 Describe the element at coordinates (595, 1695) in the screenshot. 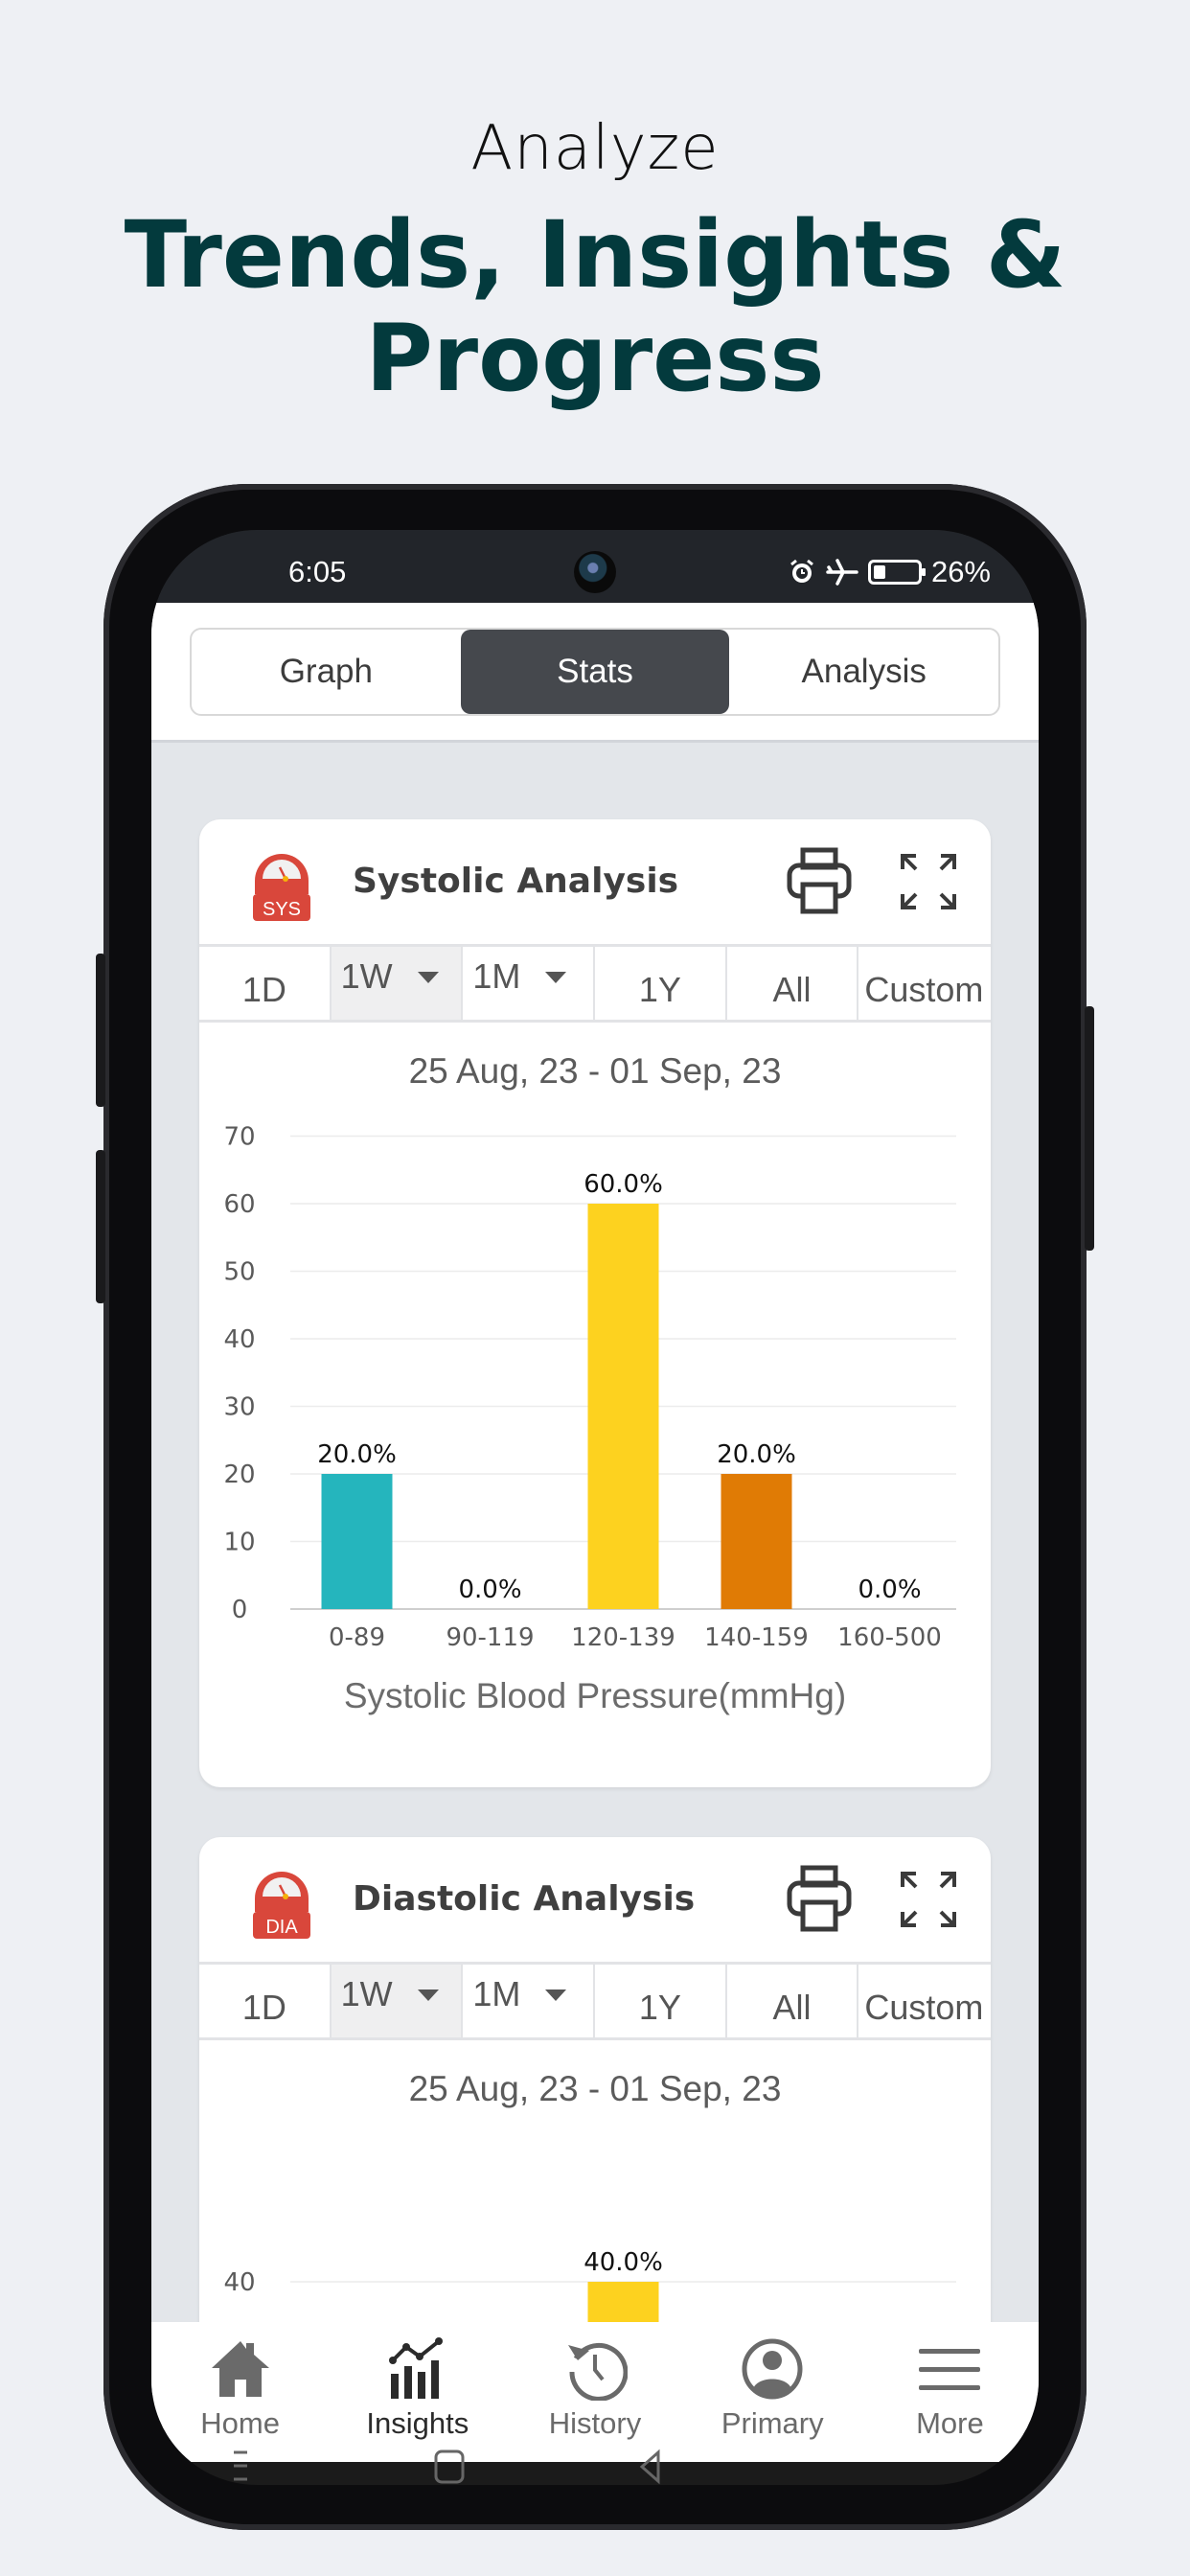

I see `x-axis-title: Systolic Blood Pressure(mmHg)` at that location.